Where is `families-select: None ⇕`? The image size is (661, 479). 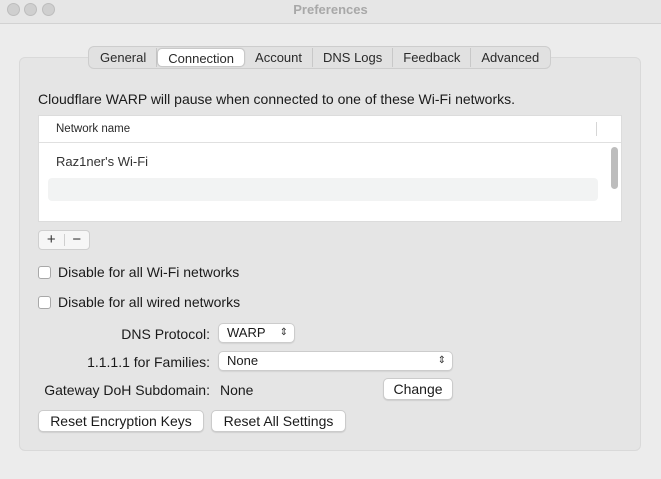
families-select: None ⇕ is located at coordinates (335, 361).